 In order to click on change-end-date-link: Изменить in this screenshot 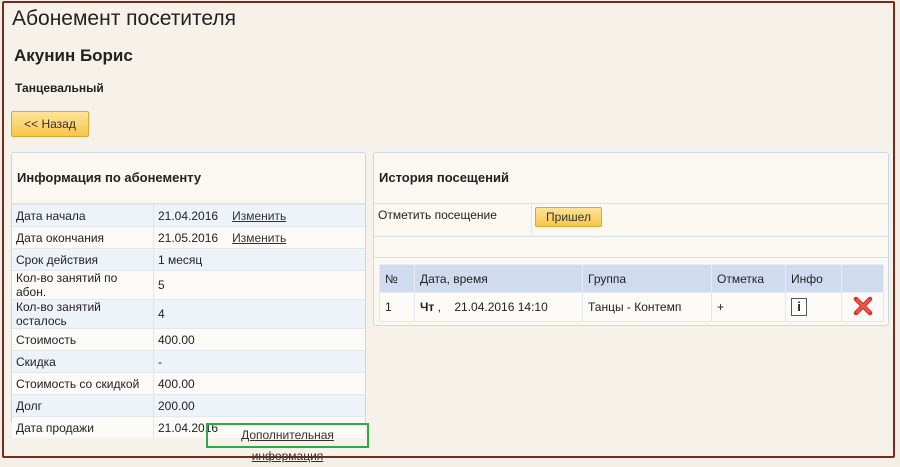, I will do `click(259, 238)`.